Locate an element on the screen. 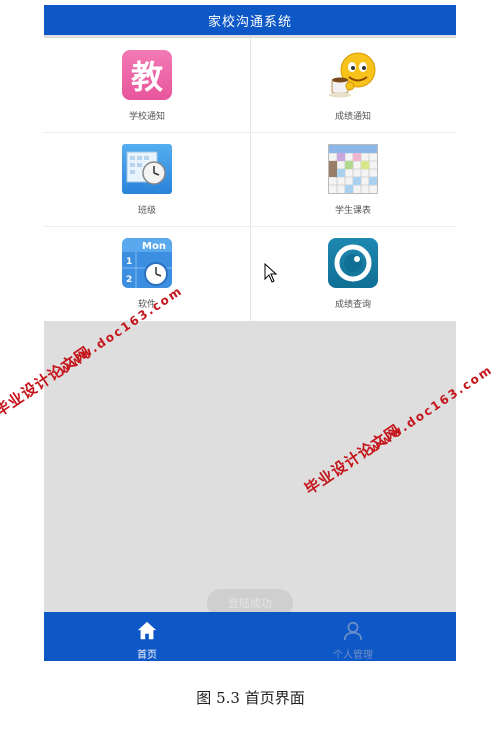 This screenshot has height=733, width=501. grid-item-software: Mon 1 2 软件 is located at coordinates (147, 273).